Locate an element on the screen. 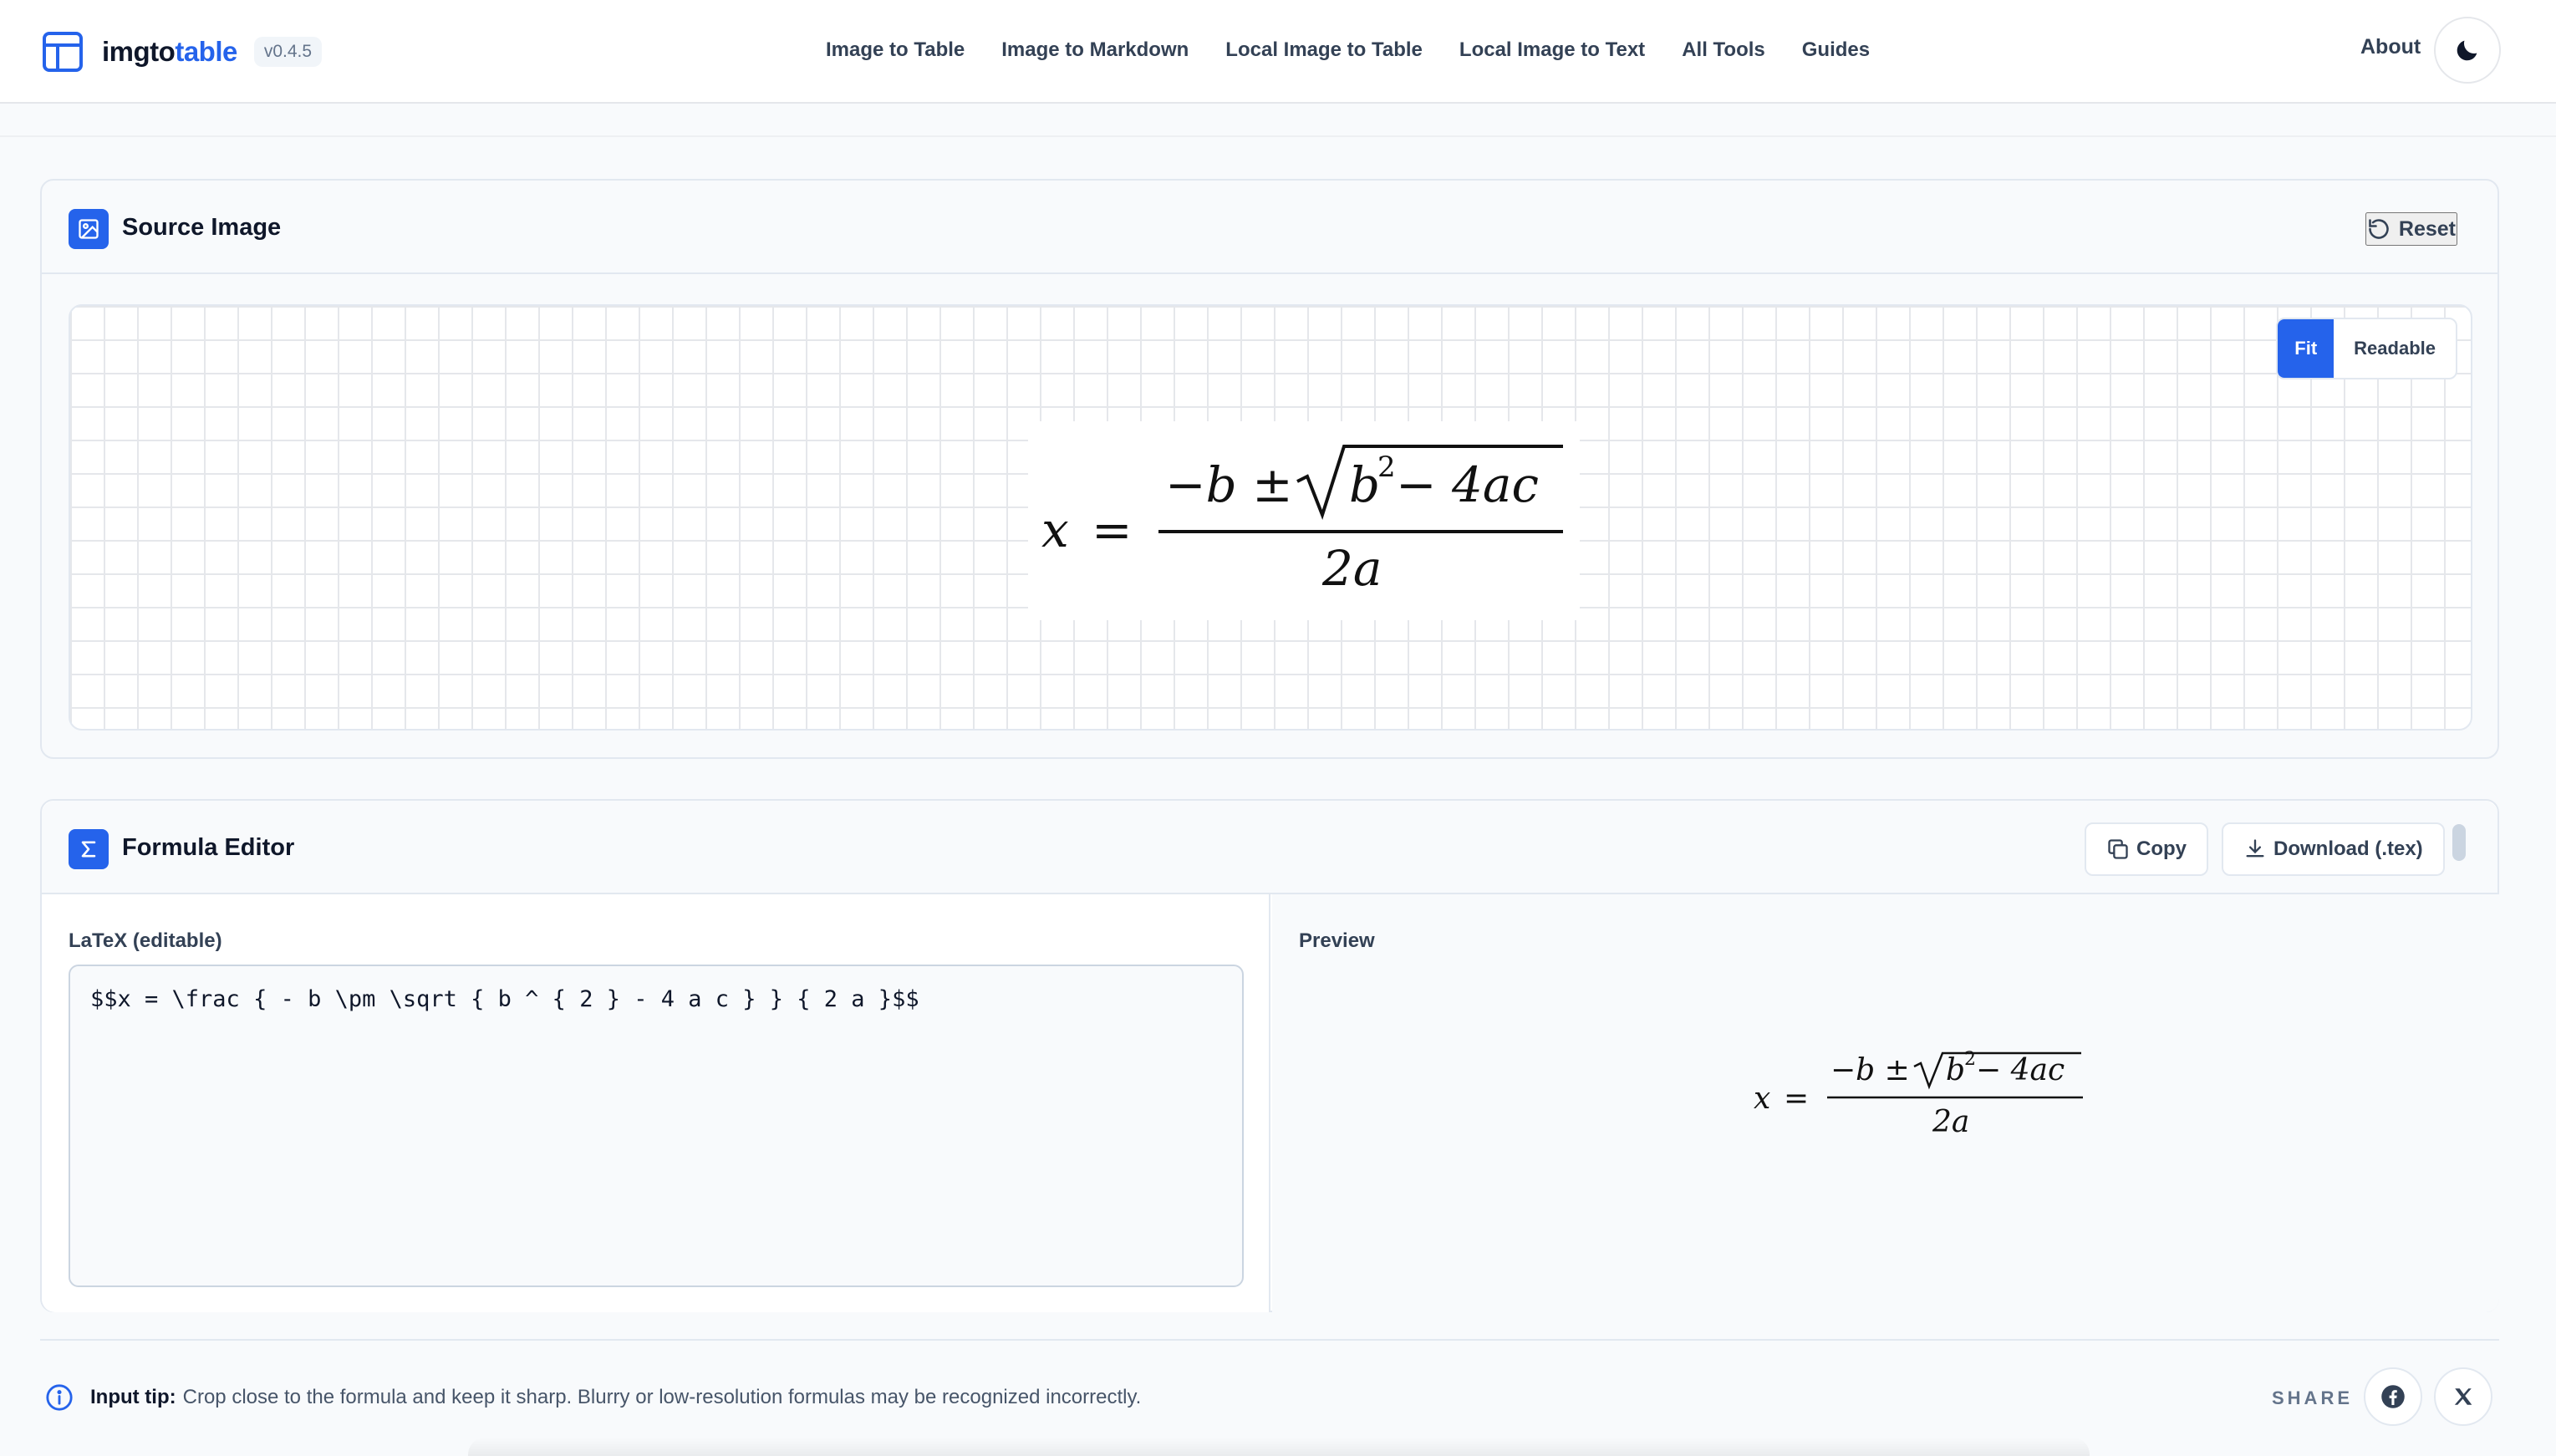 Image resolution: width=2556 pixels, height=1456 pixels. source-image-title: Source Image is located at coordinates (202, 227).